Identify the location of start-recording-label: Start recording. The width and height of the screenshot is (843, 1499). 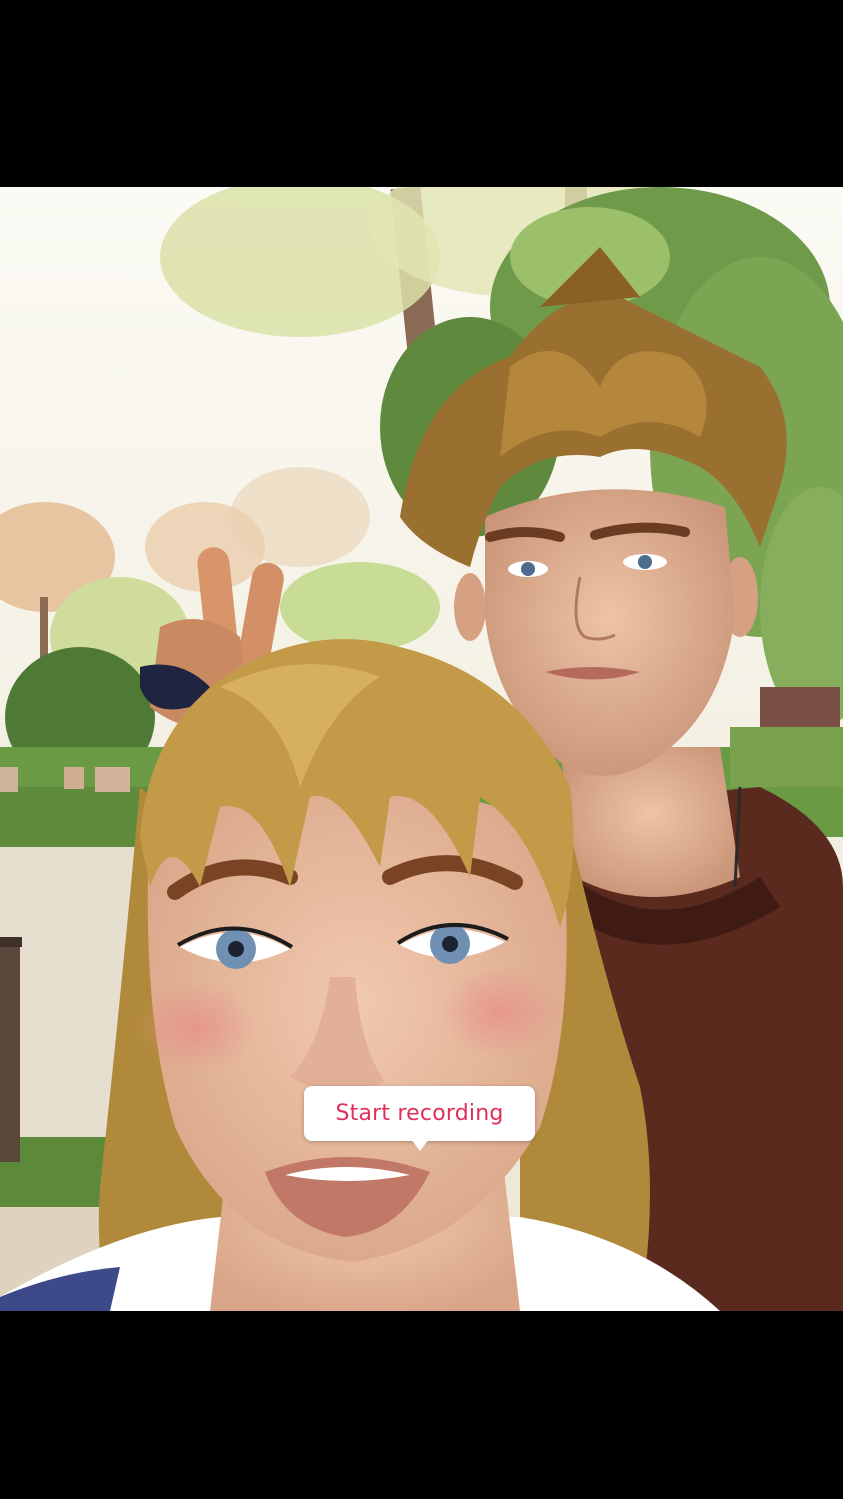
(419, 1113).